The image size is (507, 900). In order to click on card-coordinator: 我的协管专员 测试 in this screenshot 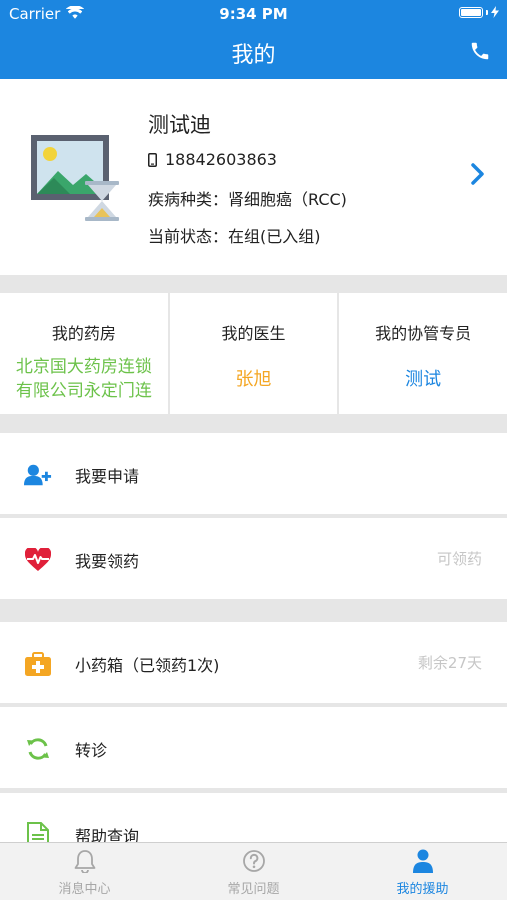, I will do `click(423, 353)`.